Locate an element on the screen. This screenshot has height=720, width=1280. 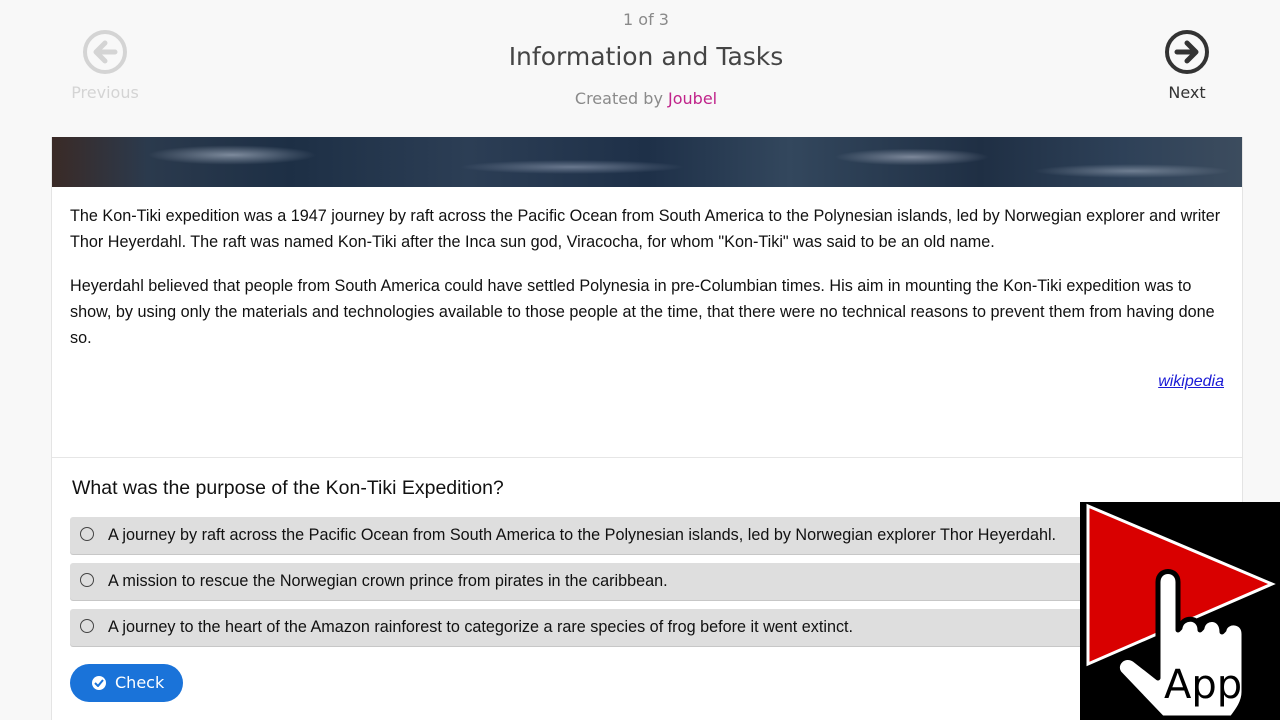
slide-counter: 1 of 3 is located at coordinates (646, 19).